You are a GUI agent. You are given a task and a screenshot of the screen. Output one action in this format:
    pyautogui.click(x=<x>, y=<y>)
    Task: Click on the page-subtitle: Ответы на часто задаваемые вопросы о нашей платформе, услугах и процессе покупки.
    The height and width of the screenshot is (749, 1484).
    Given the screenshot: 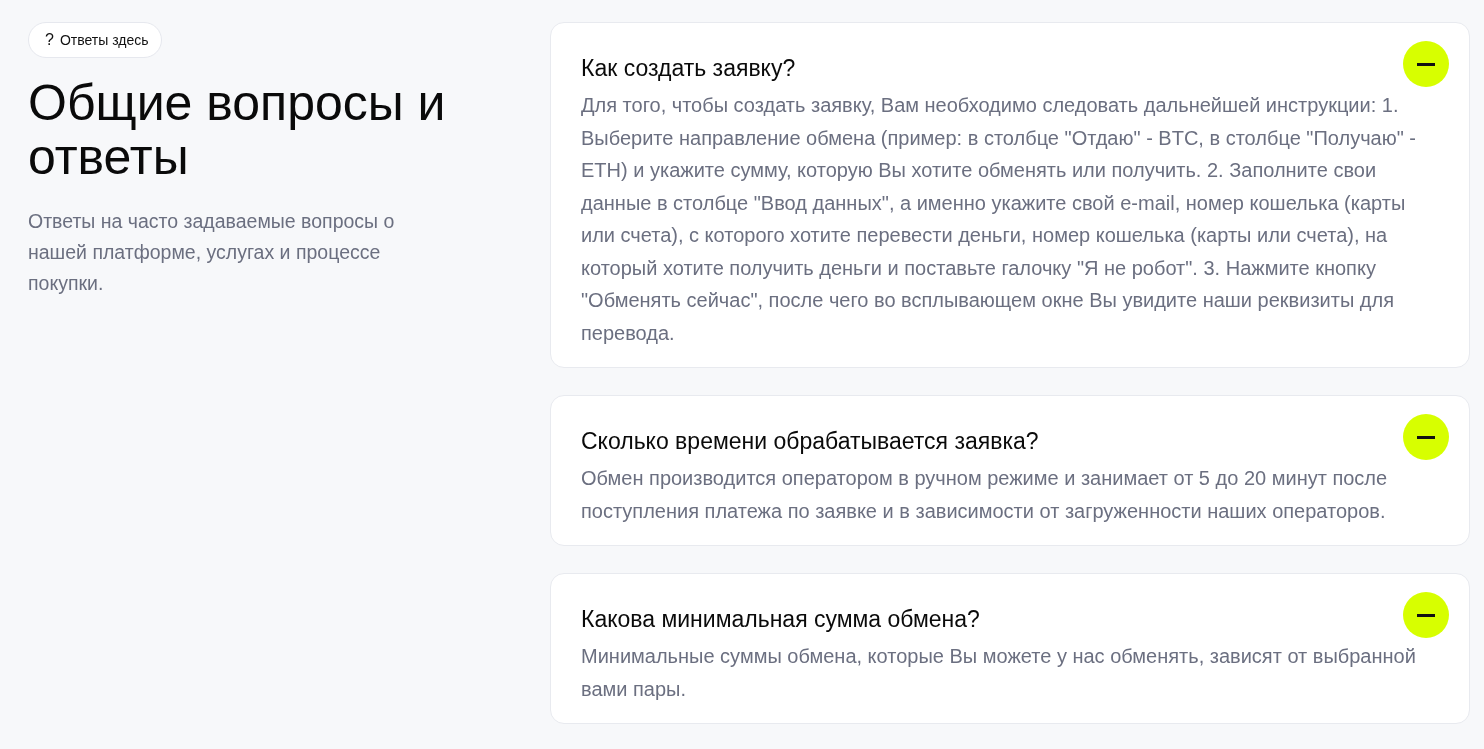 What is the action you would take?
    pyautogui.click(x=212, y=252)
    